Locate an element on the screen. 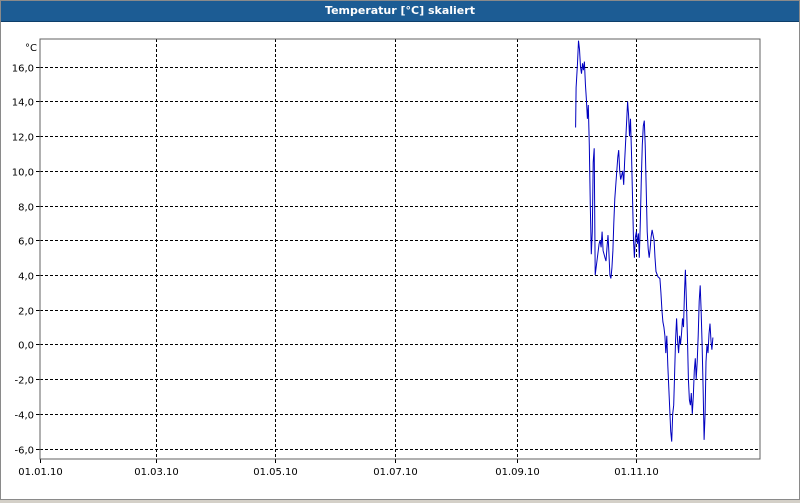 The width and height of the screenshot is (800, 503). temperature-series-line is located at coordinates (644, 241).